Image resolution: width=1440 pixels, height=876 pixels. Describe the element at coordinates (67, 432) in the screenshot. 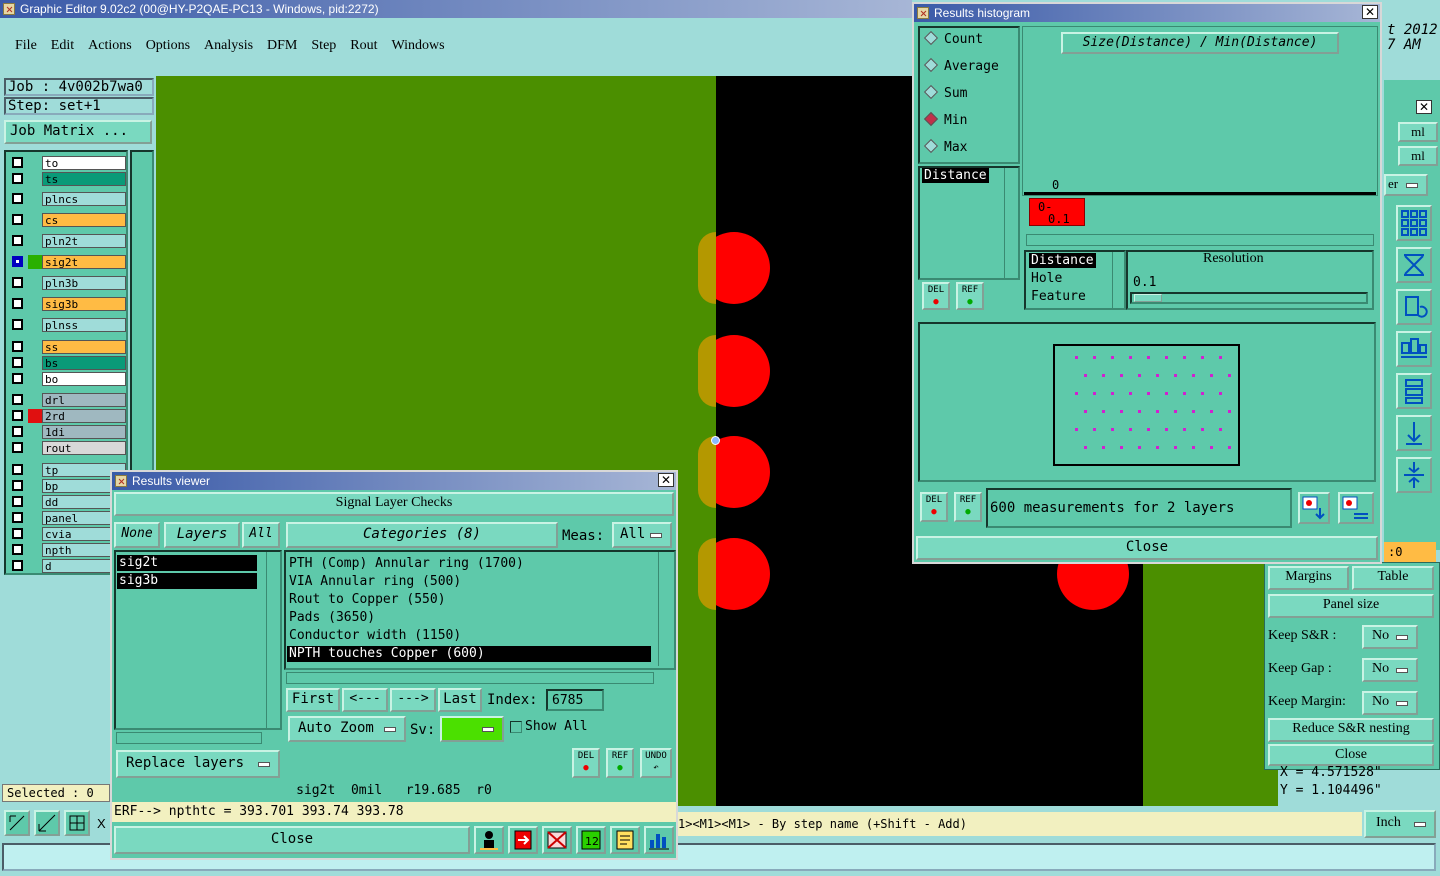

I see `layer-row-1di: 1di` at that location.